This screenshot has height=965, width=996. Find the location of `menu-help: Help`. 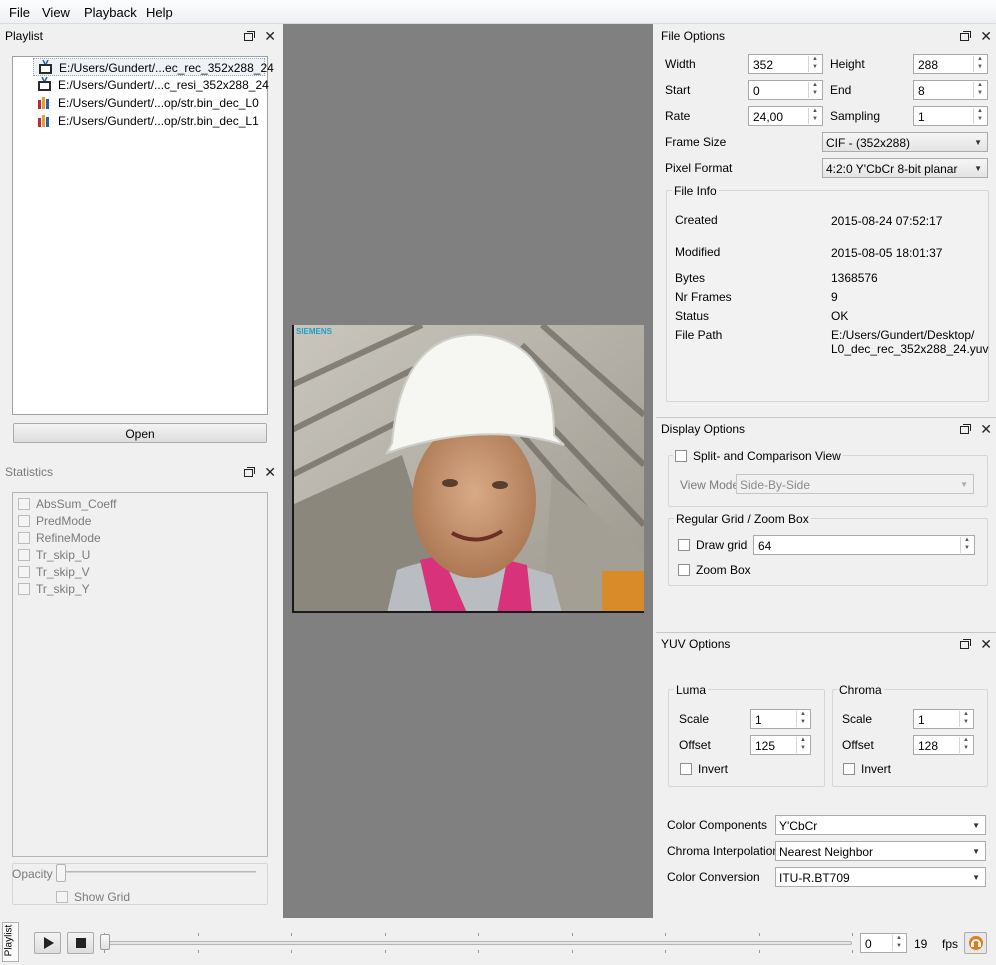

menu-help: Help is located at coordinates (159, 12).